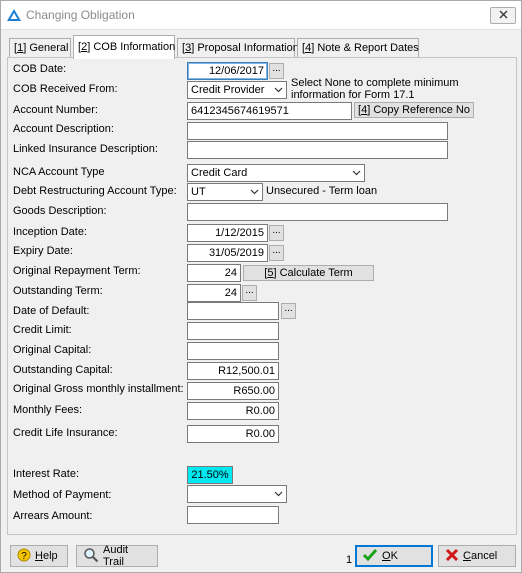  Describe the element at coordinates (53, 516) in the screenshot. I see `arrears-amount-label: Arrears Amount:` at that location.